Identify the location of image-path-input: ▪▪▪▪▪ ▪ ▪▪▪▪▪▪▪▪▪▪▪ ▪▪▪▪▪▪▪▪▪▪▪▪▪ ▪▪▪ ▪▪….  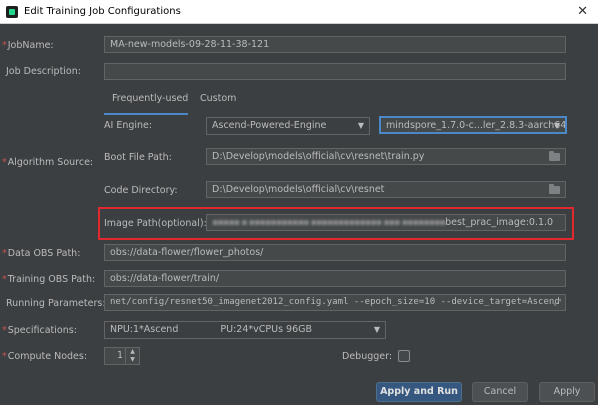
(386, 222).